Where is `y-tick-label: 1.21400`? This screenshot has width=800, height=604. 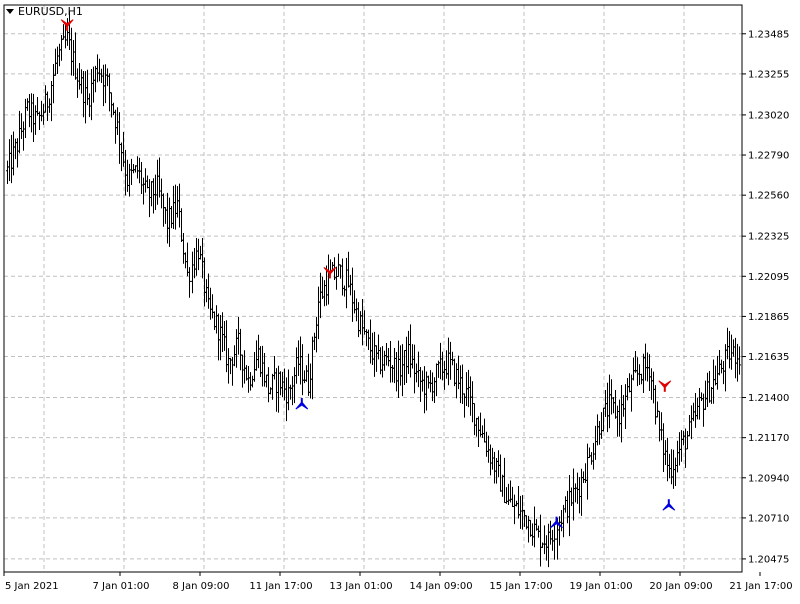 y-tick-label: 1.21400 is located at coordinates (768, 398).